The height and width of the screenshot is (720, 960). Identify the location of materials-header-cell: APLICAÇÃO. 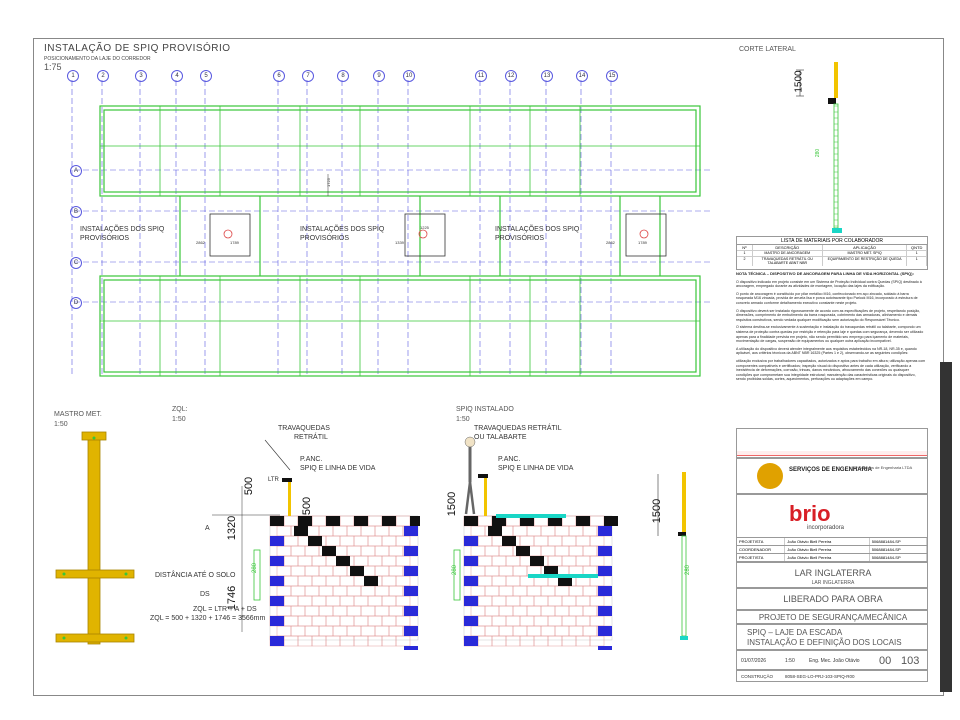
(865, 247).